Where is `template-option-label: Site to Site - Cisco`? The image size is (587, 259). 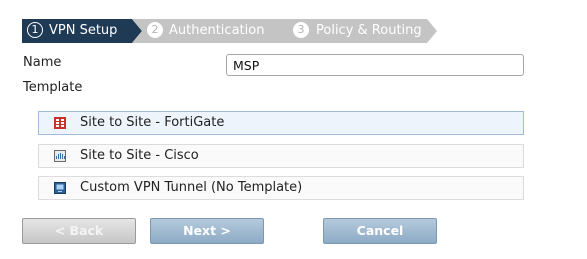
template-option-label: Site to Site - Cisco is located at coordinates (139, 155).